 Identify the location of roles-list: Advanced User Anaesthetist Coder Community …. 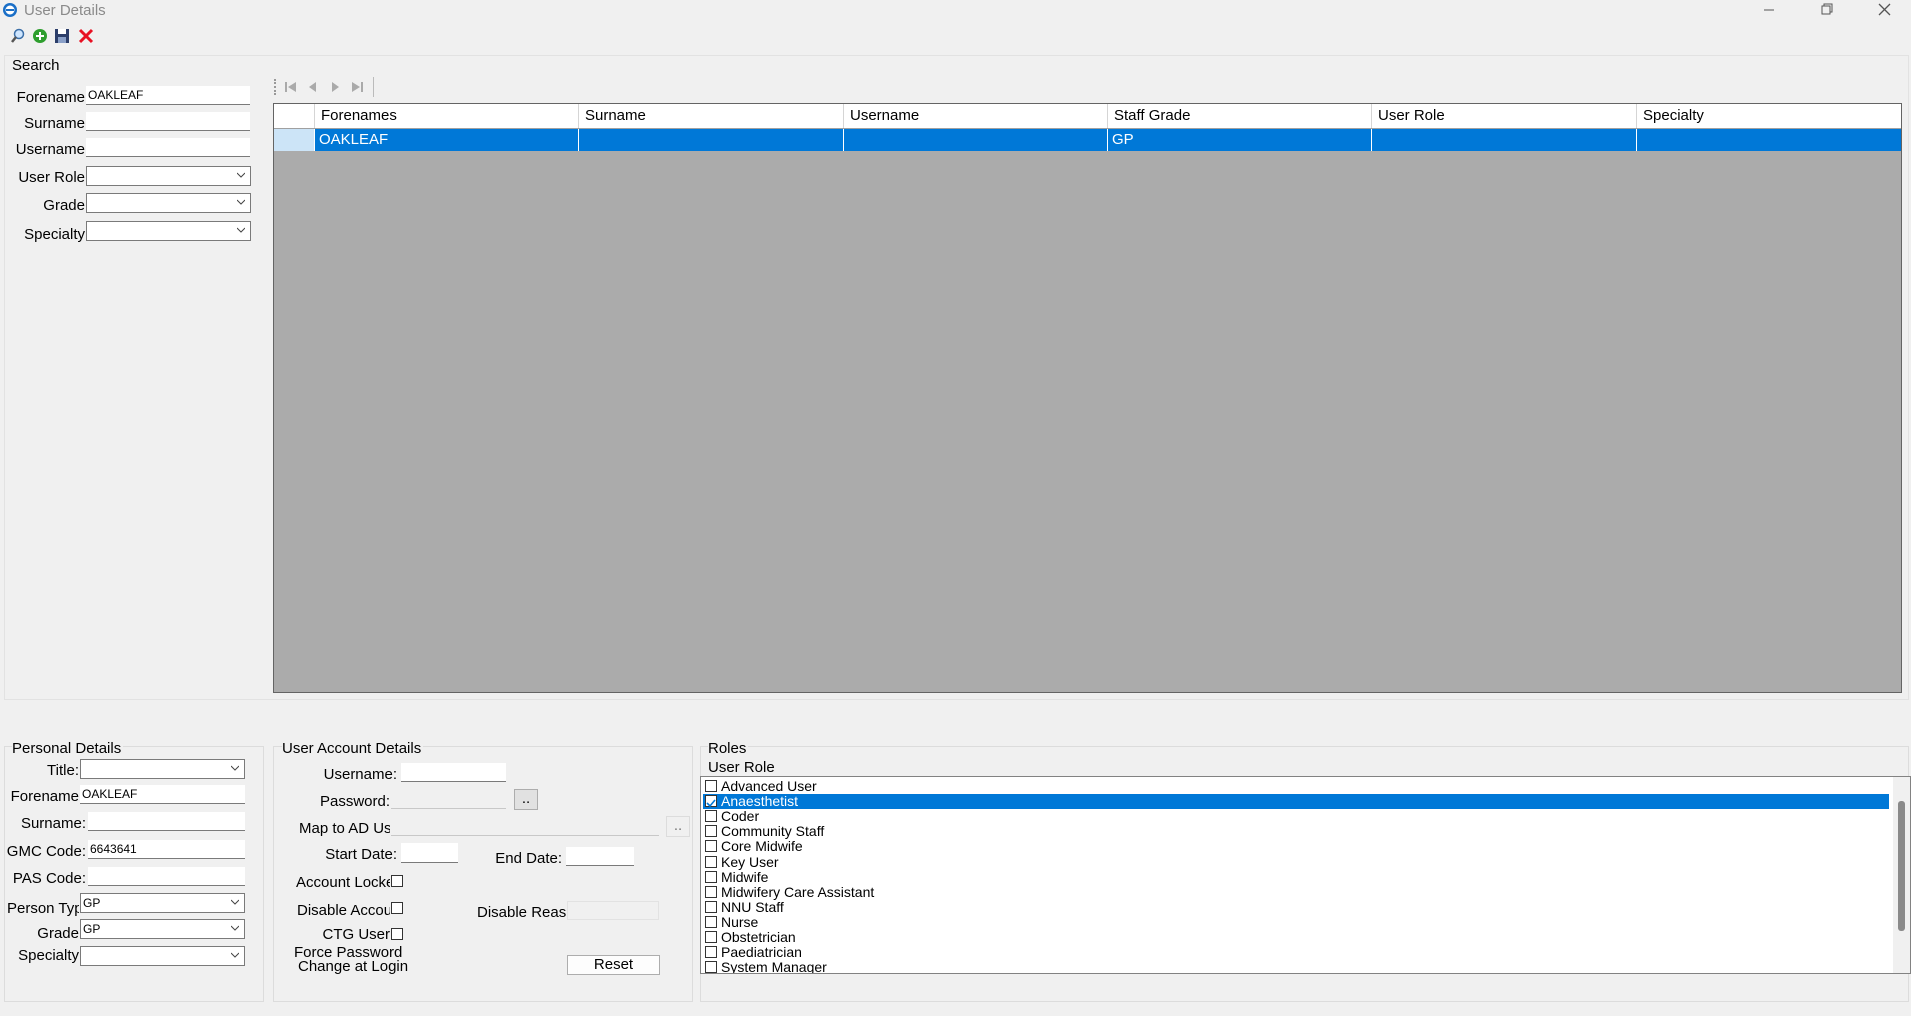
(1305, 875).